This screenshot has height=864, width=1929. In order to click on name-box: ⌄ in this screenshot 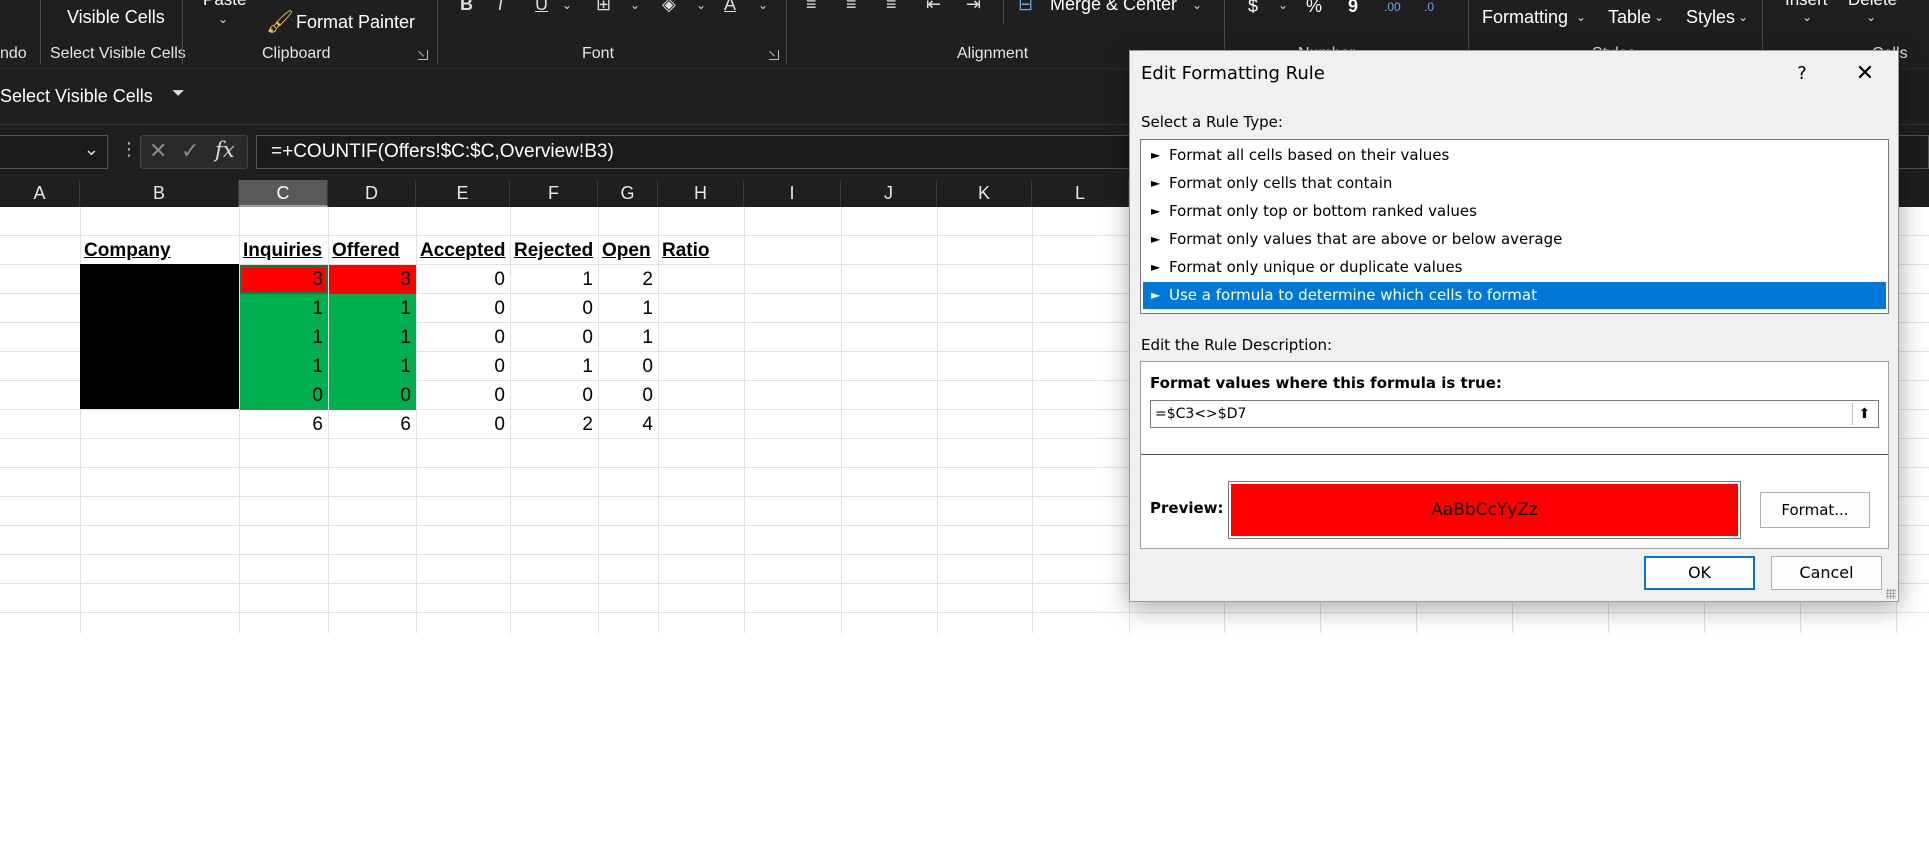, I will do `click(54, 152)`.